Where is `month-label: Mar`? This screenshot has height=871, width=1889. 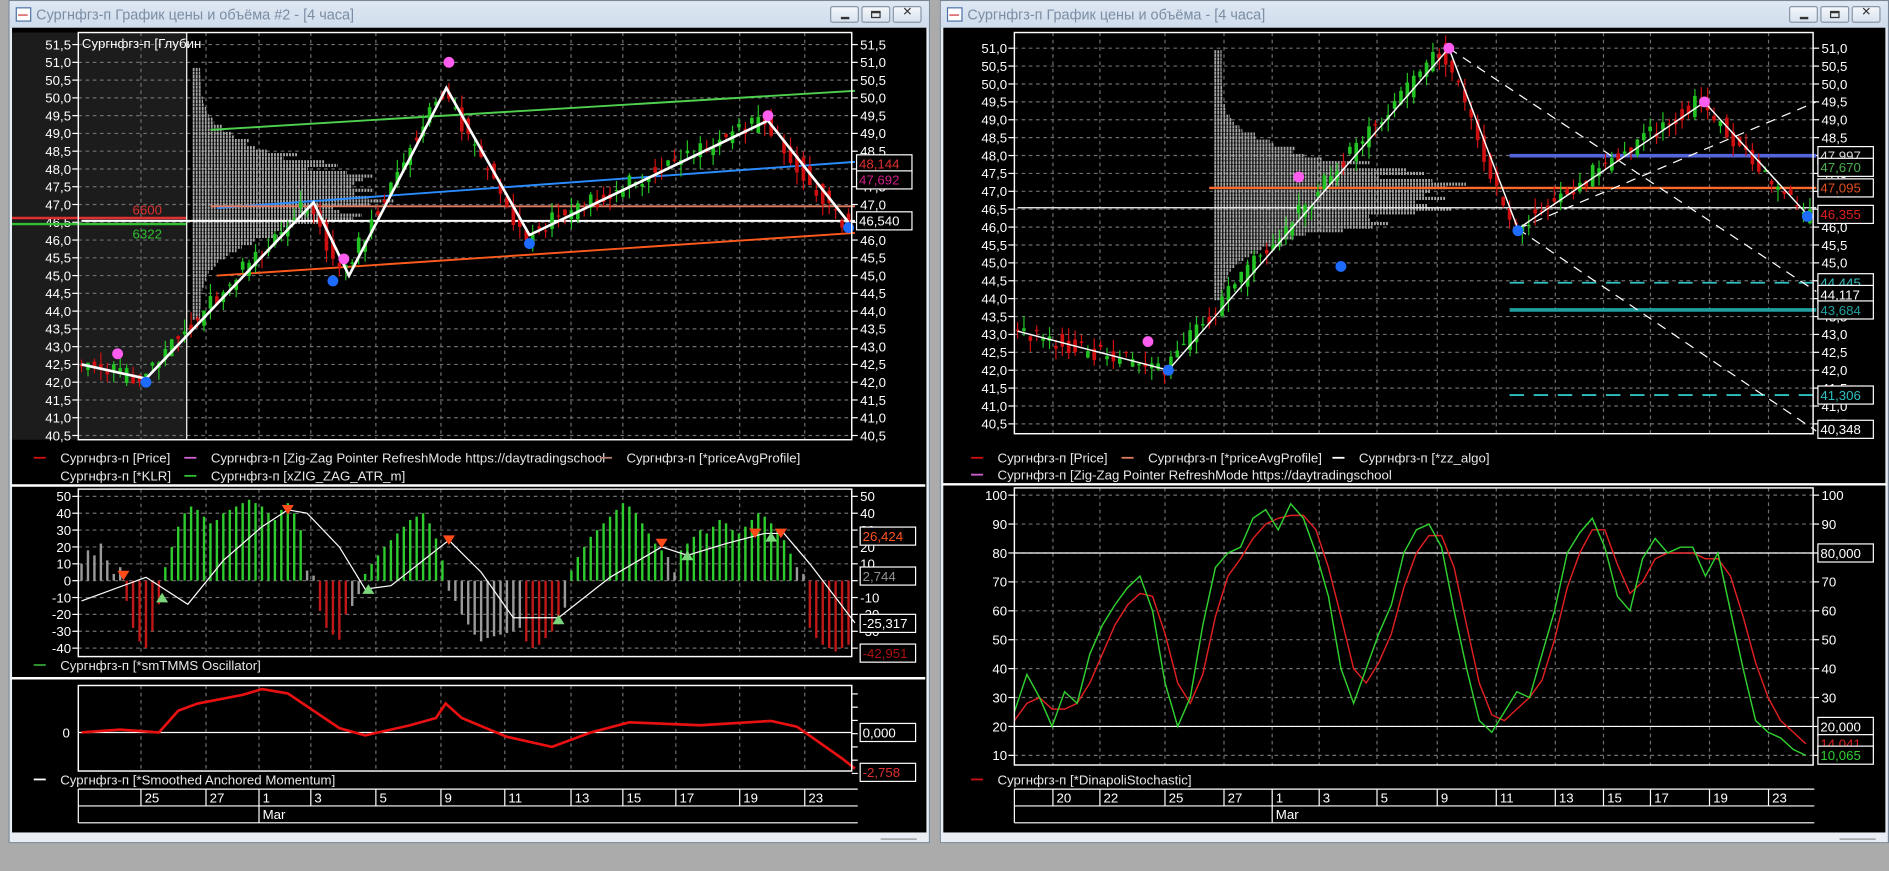 month-label: Mar is located at coordinates (274, 814).